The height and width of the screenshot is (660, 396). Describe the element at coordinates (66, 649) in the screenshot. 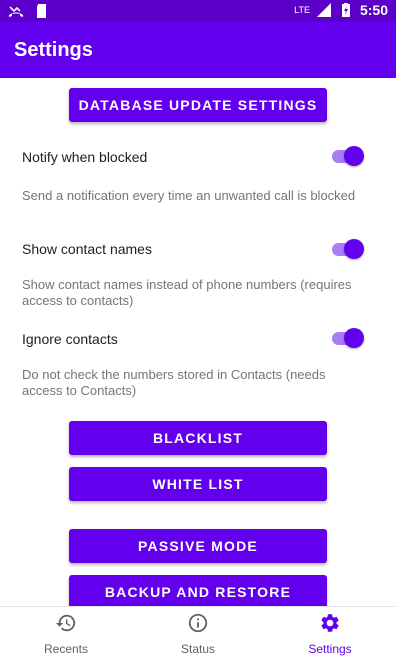

I see `nav-recents-label: Recents` at that location.